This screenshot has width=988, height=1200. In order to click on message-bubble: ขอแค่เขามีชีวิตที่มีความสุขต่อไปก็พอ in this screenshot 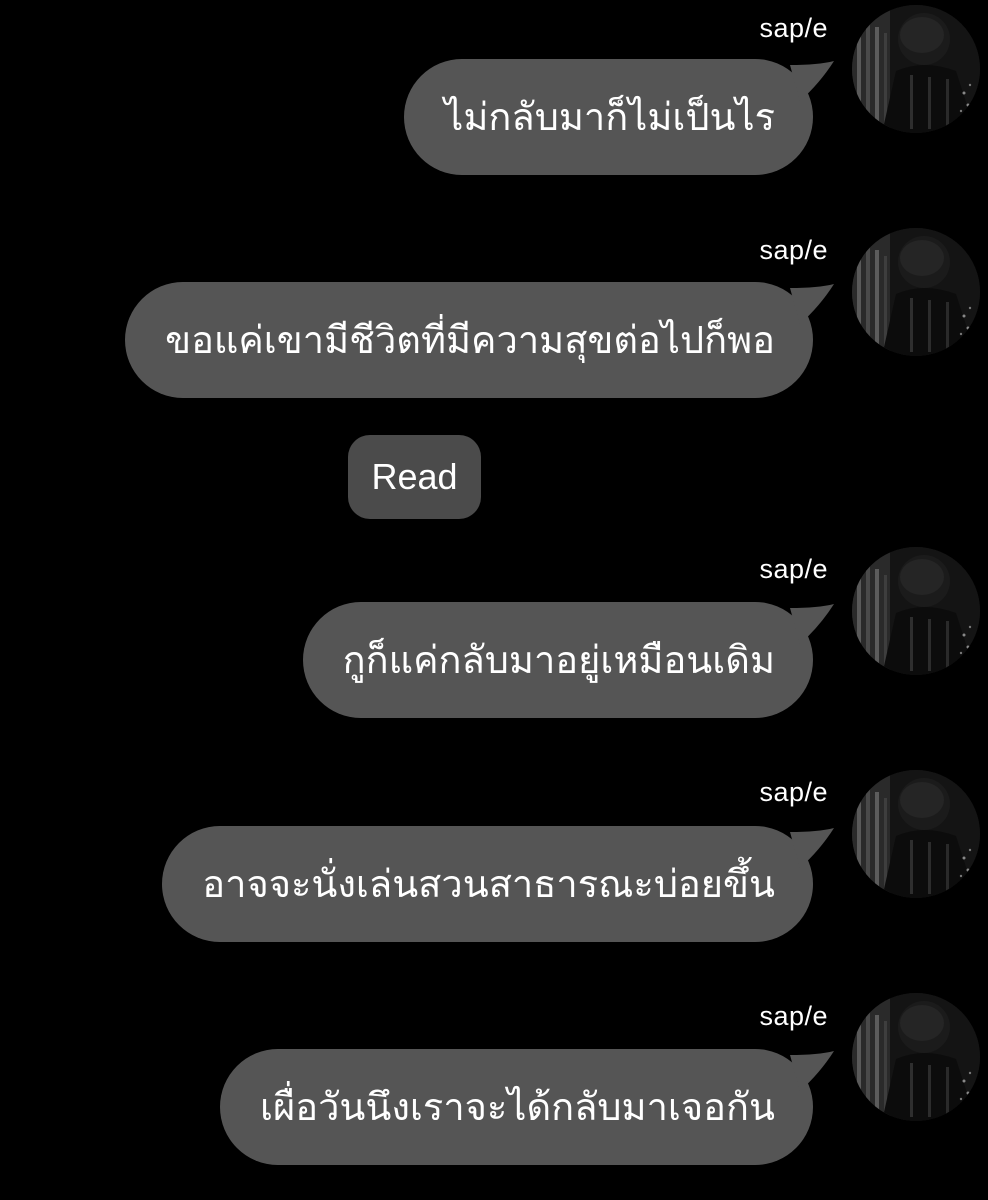, I will do `click(469, 340)`.